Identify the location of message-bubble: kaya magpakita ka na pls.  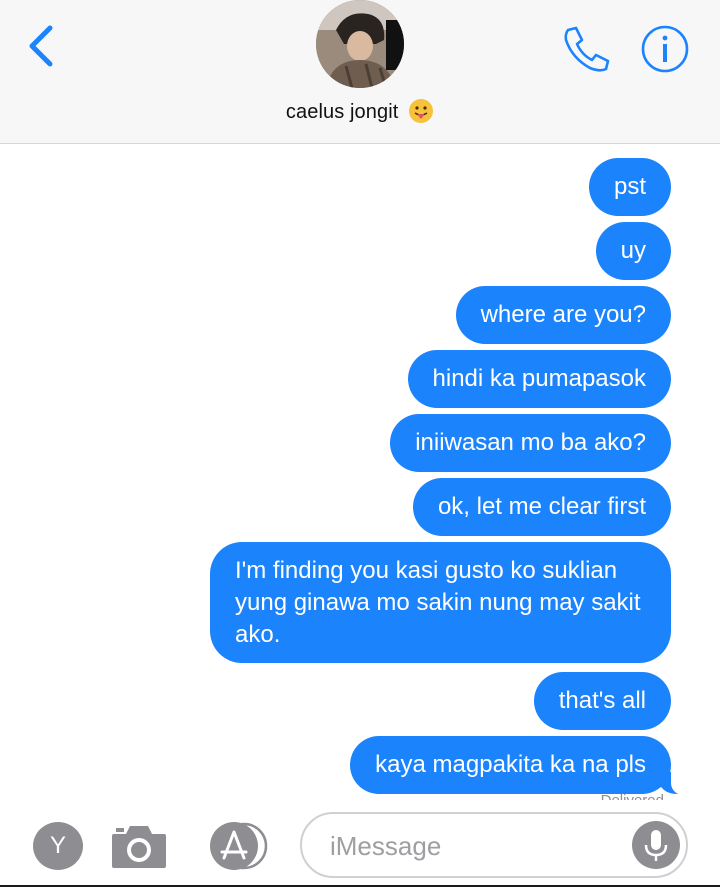
(521, 765).